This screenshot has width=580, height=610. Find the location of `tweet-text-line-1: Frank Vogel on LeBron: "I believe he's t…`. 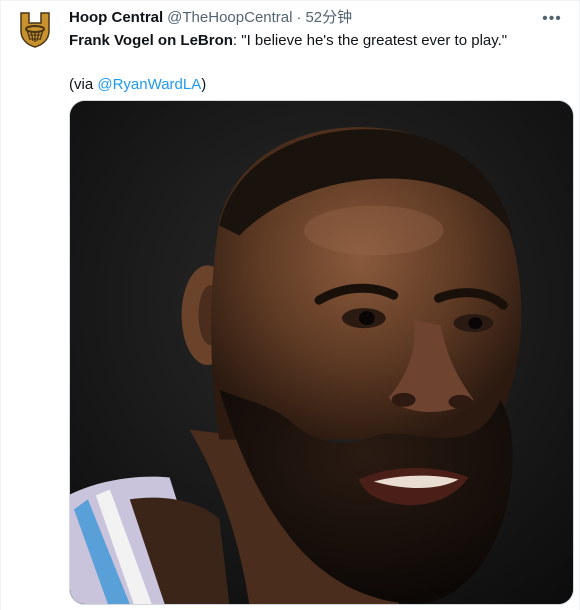

tweet-text-line-1: Frank Vogel on LeBron: "I believe he's t… is located at coordinates (317, 41).